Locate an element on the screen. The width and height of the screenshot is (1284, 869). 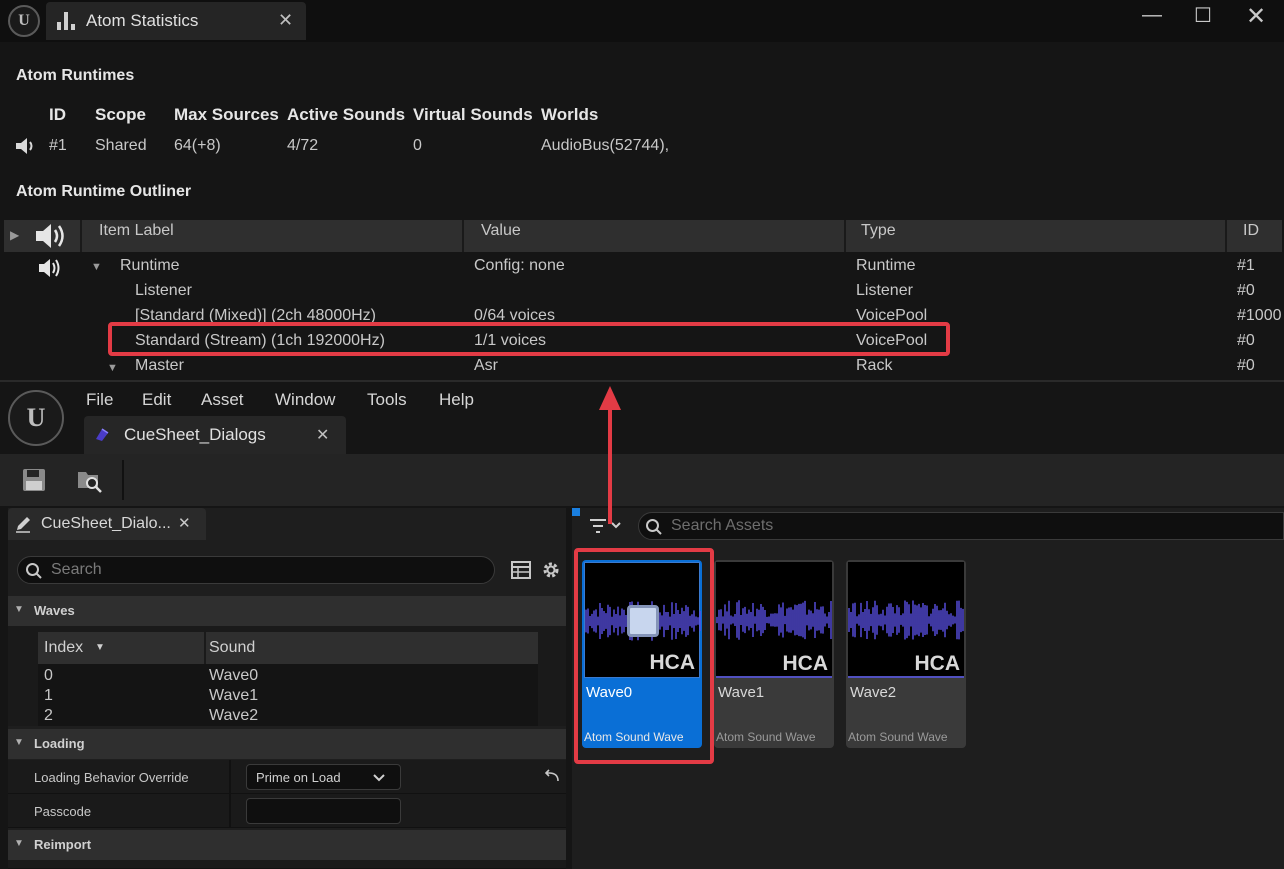
reset-arrow-icon is located at coordinates (552, 776).